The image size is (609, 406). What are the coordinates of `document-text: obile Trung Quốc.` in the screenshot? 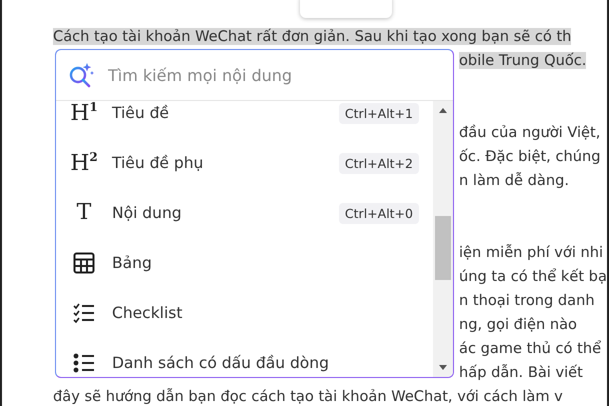 It's located at (522, 60).